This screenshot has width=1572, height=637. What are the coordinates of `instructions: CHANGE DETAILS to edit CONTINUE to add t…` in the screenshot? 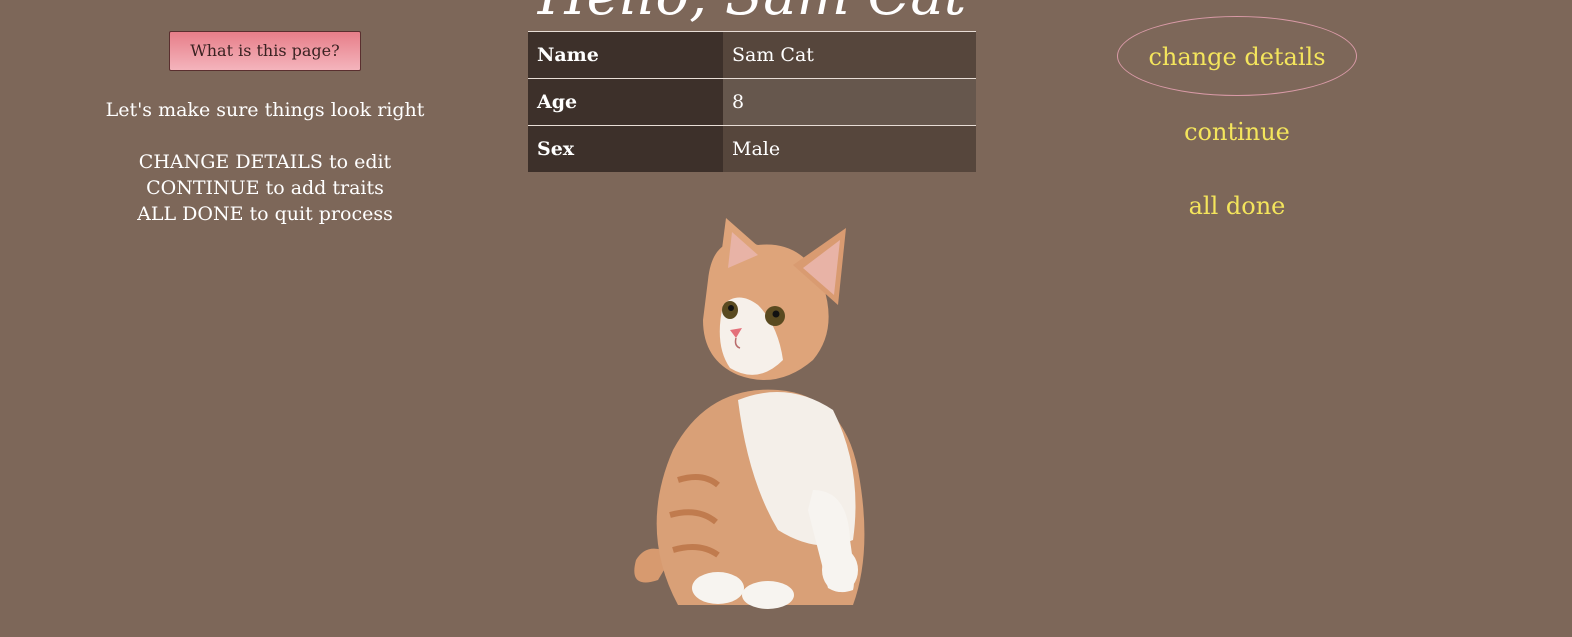 It's located at (265, 188).